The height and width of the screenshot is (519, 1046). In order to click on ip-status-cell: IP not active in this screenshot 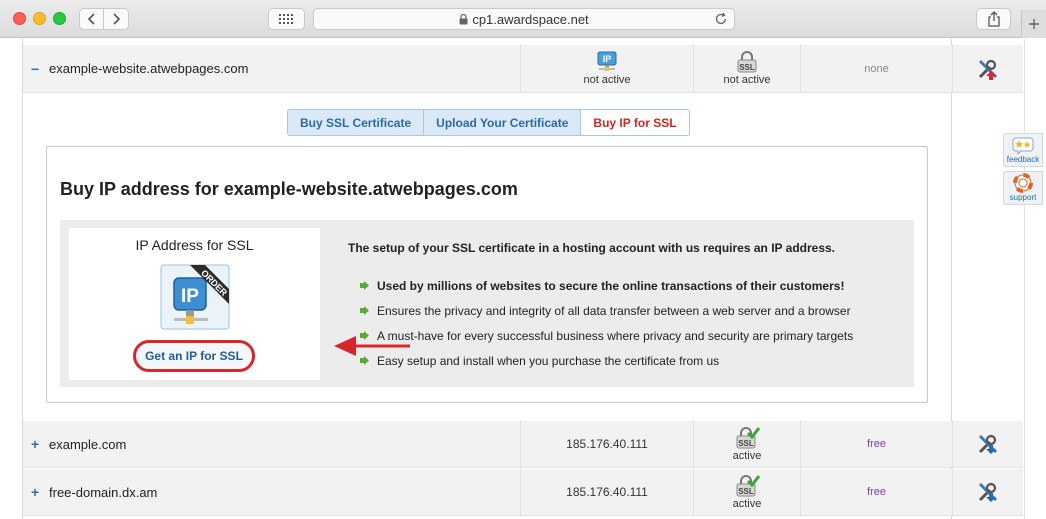, I will do `click(606, 68)`.